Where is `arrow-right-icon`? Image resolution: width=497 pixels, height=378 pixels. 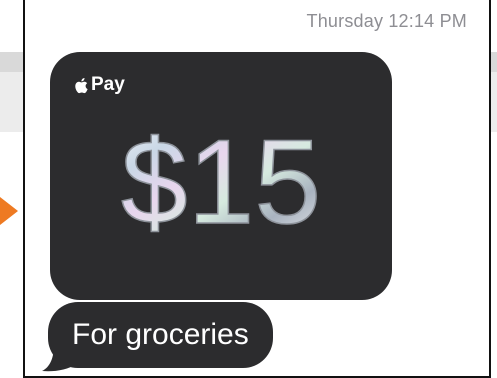
arrow-right-icon is located at coordinates (9, 211).